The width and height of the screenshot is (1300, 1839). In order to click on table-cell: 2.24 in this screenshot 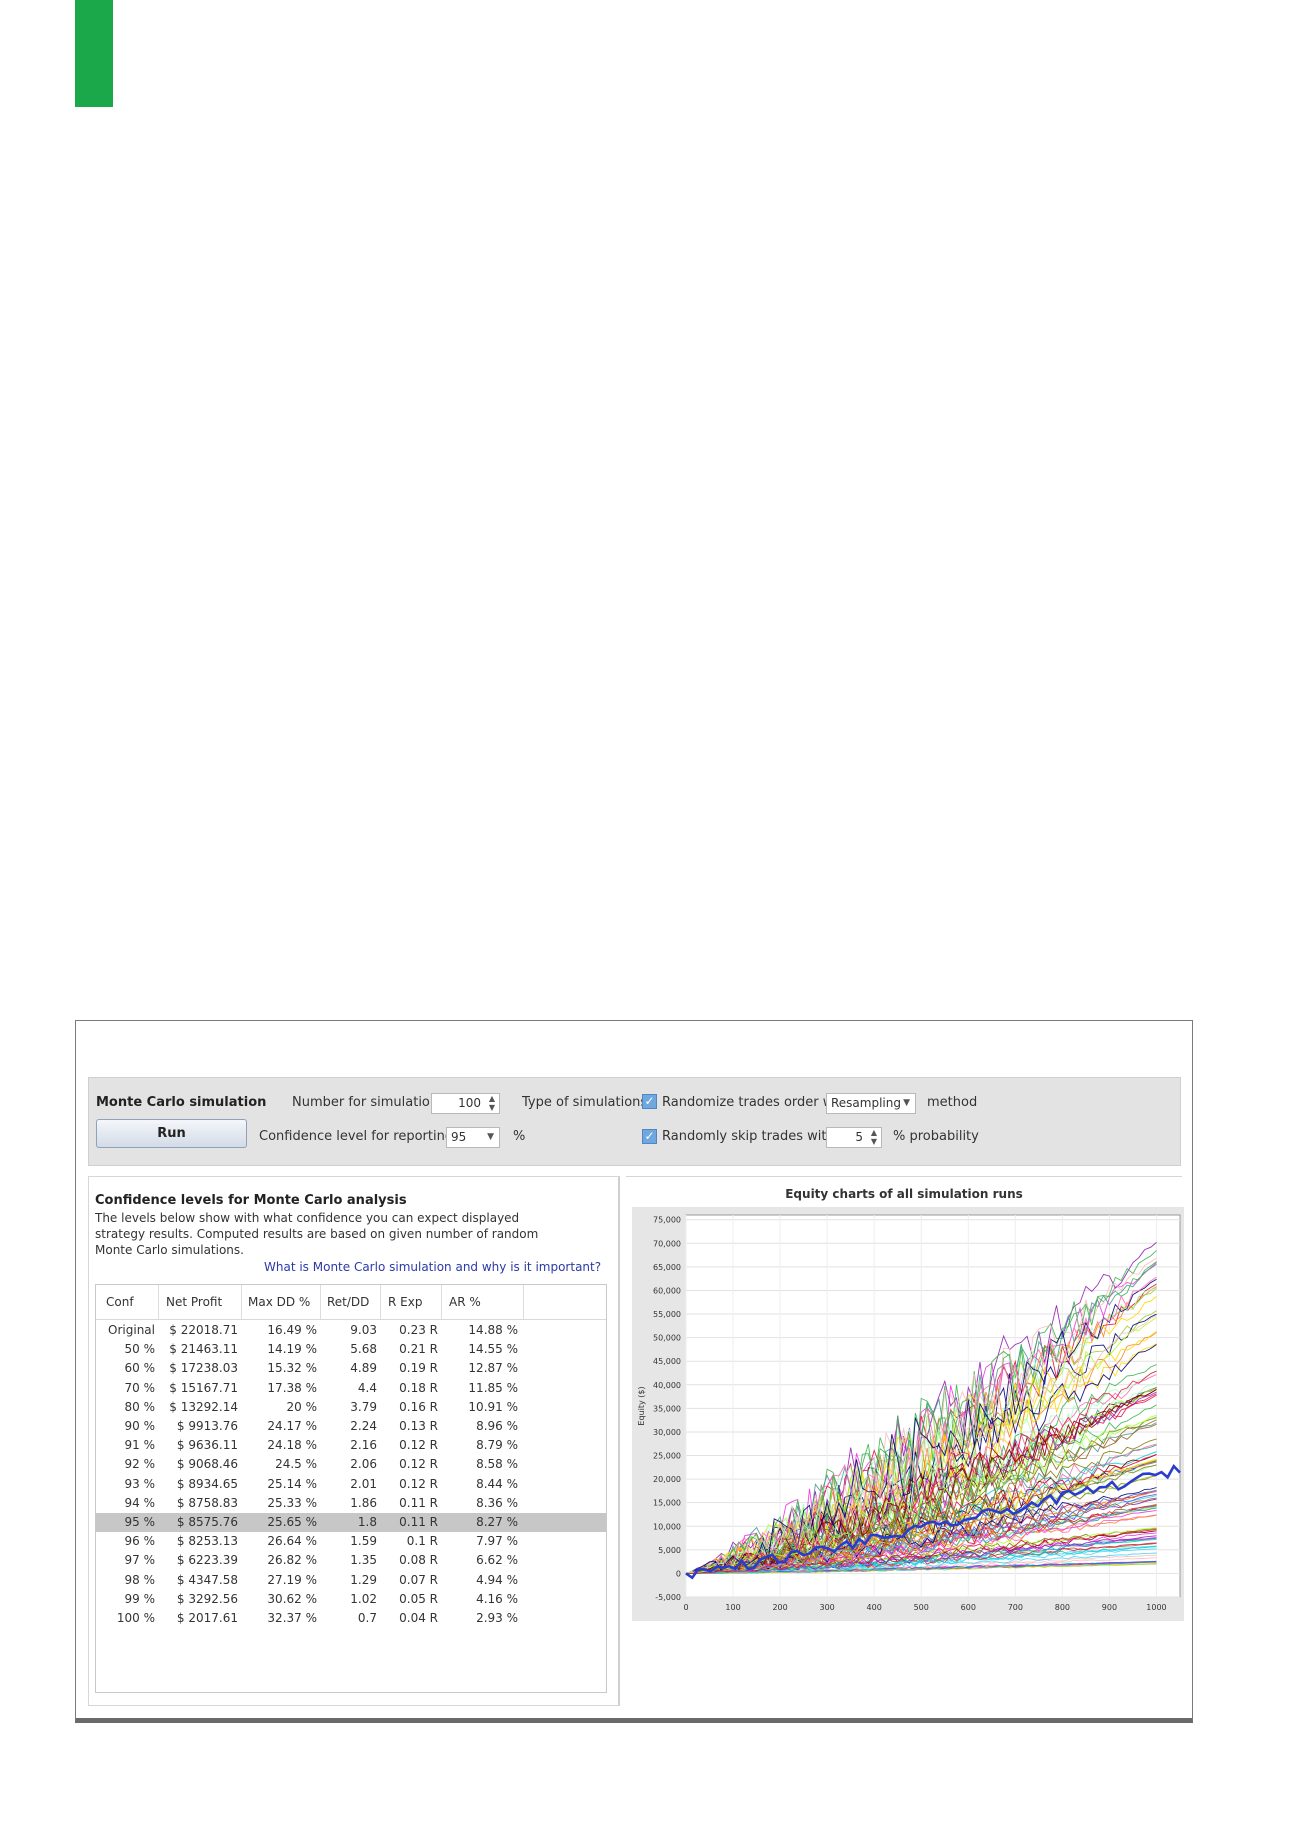, I will do `click(363, 1426)`.